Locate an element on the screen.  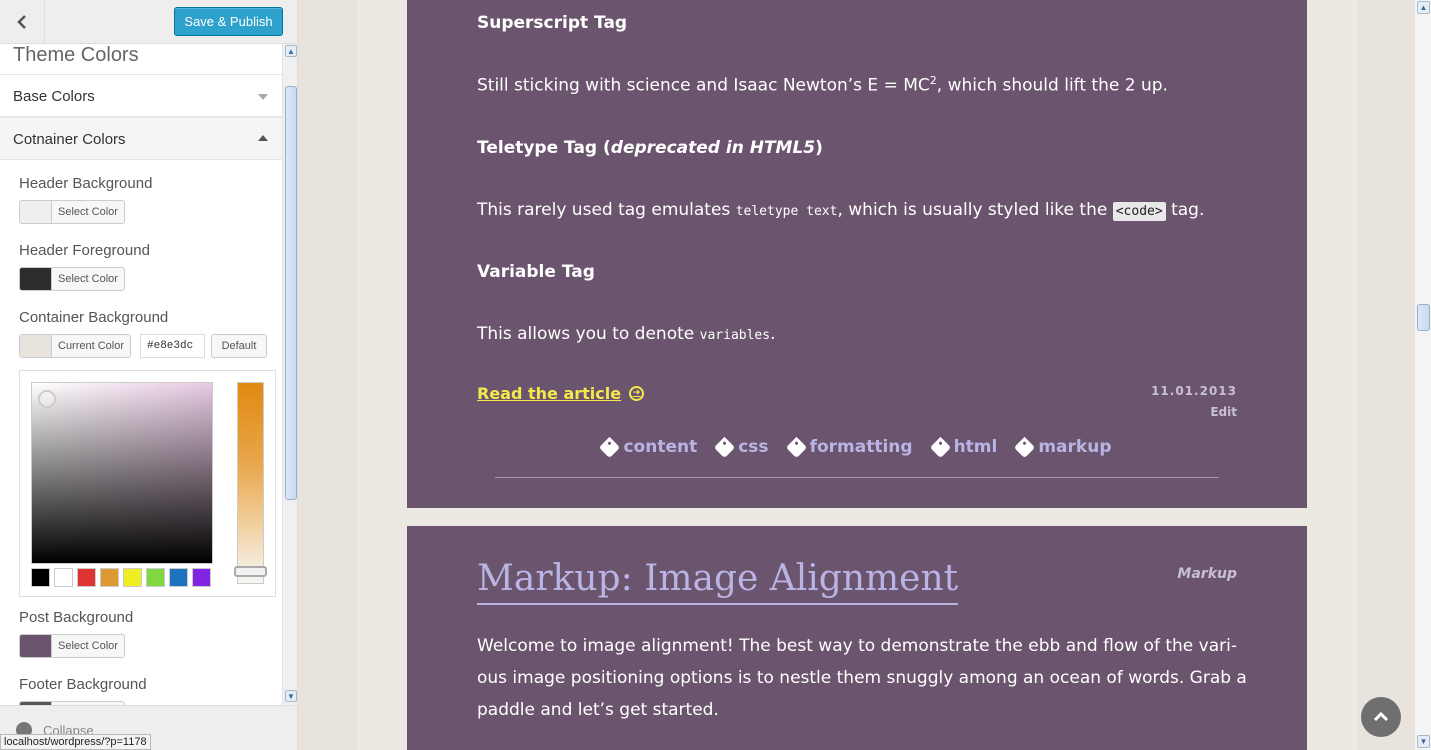
container-background-color-button: Current Color is located at coordinates (75, 346).